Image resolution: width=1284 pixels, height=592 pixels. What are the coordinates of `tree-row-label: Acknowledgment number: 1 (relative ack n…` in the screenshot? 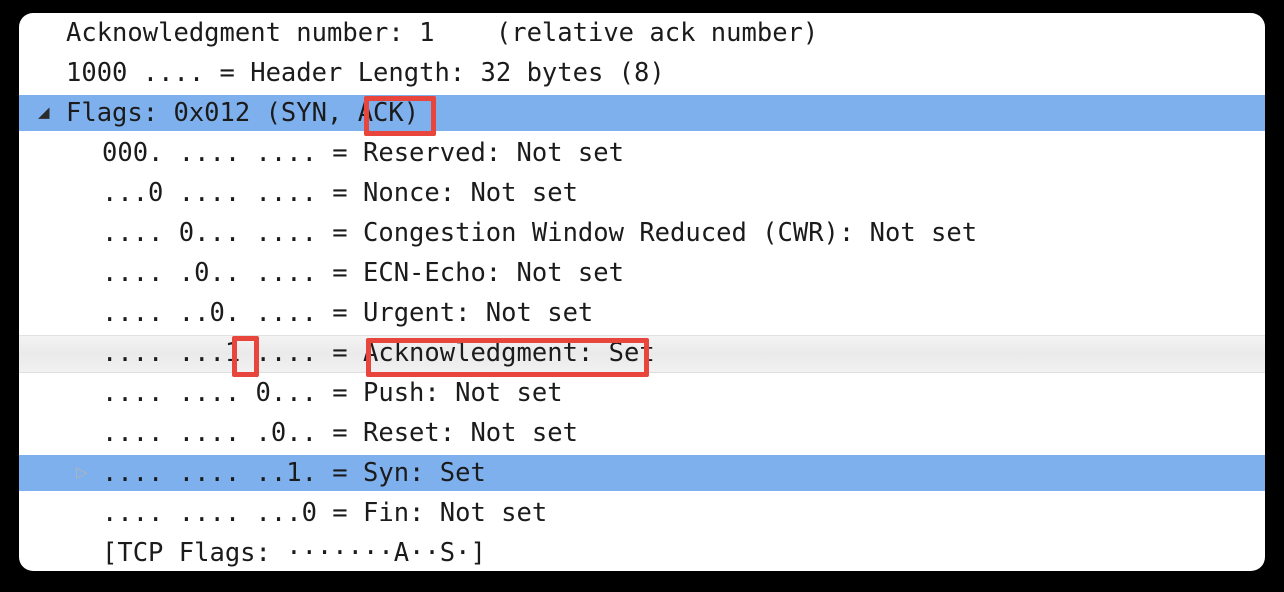 It's located at (442, 33).